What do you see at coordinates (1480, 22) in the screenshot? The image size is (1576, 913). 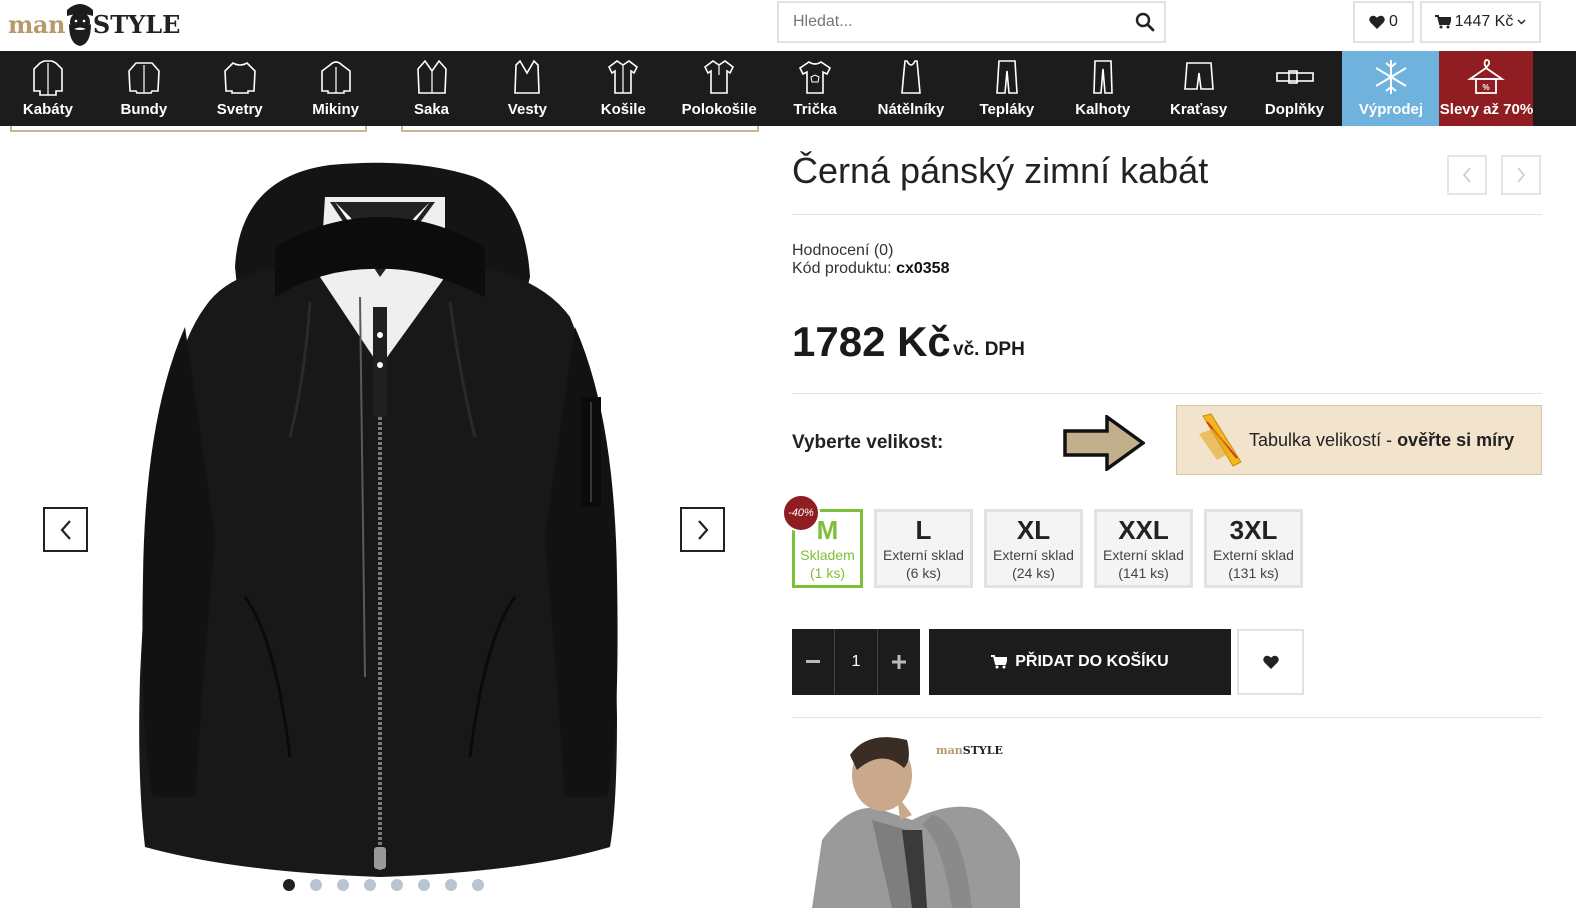 I see `cart-button: 1447 Kč` at bounding box center [1480, 22].